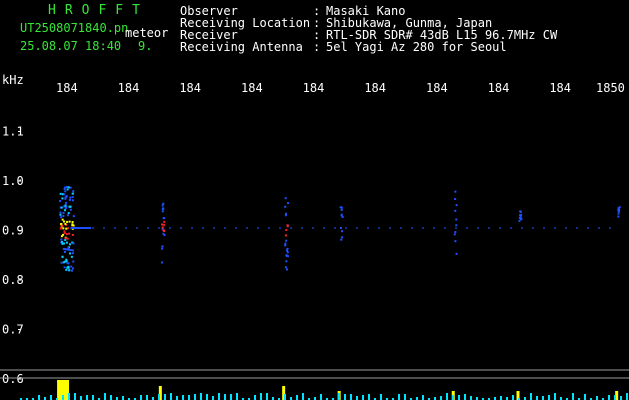 This screenshot has height=400, width=629. I want to click on x-tick-label: 184, so click(190, 88).